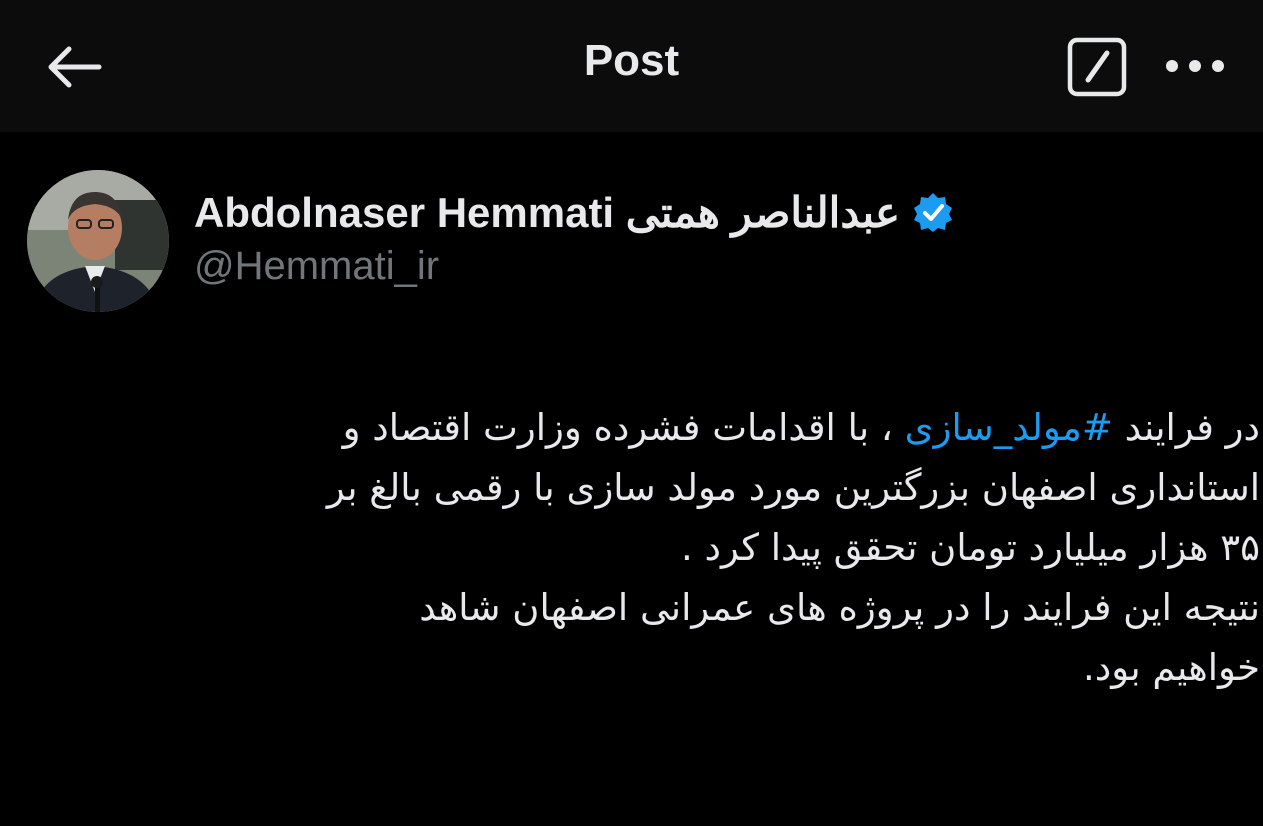 Image resolution: width=1263 pixels, height=826 pixels. What do you see at coordinates (933, 212) in the screenshot?
I see `verified-badge-icon` at bounding box center [933, 212].